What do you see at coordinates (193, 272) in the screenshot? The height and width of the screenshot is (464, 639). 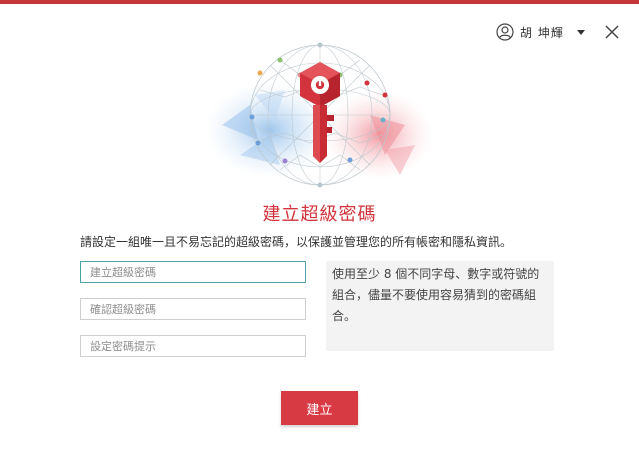 I see `master-password-input` at bounding box center [193, 272].